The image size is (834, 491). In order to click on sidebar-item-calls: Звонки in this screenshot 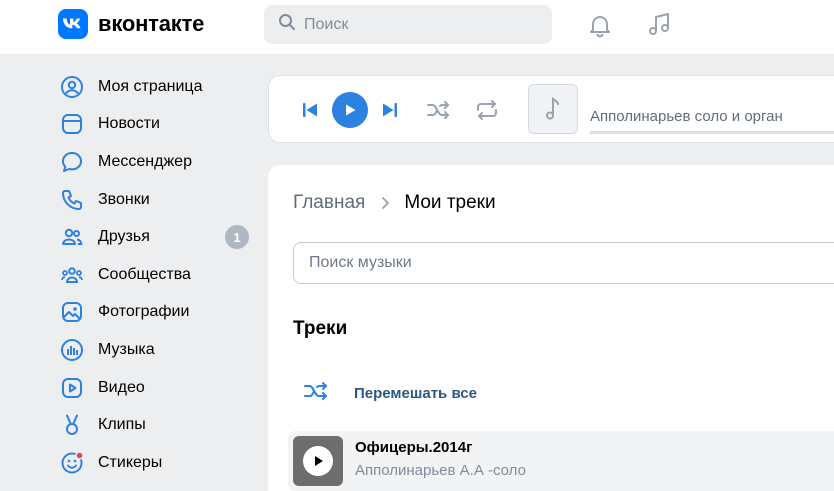, I will do `click(158, 200)`.